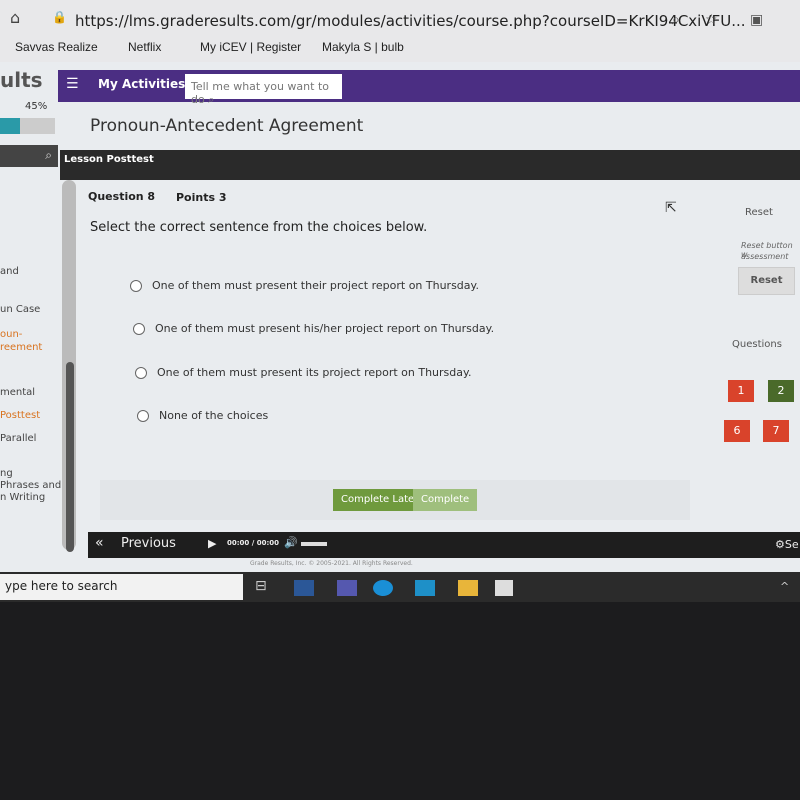 Image resolution: width=800 pixels, height=800 pixels. What do you see at coordinates (15, 17) in the screenshot?
I see `home-icon: ⌂` at bounding box center [15, 17].